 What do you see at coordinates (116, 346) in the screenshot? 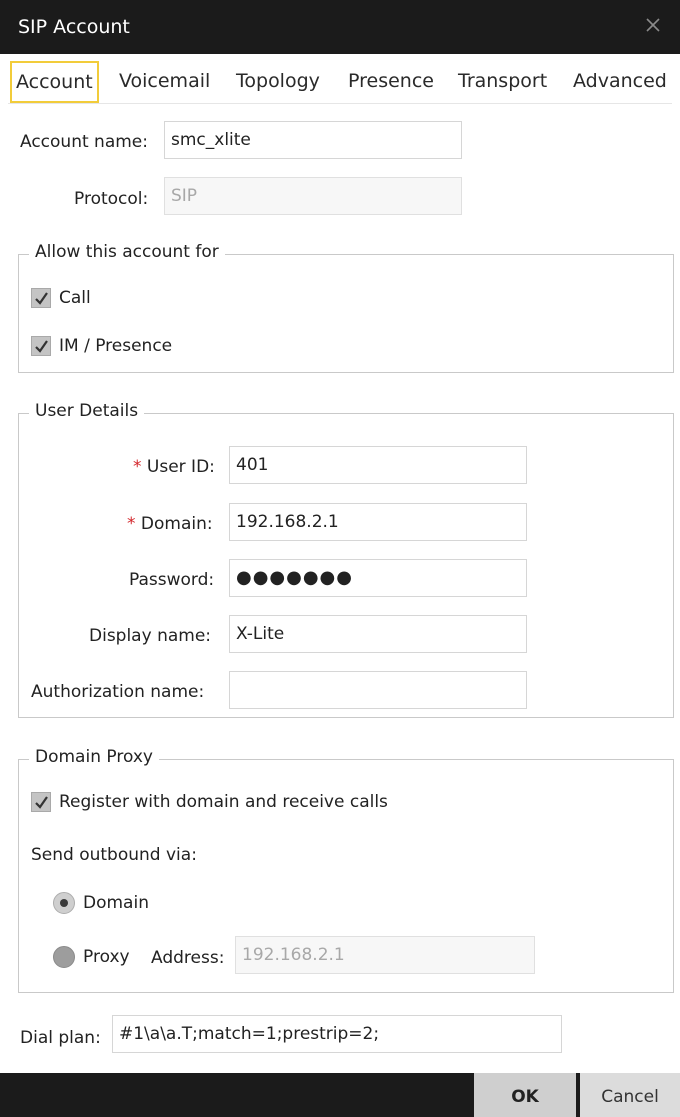
I see `im-presence-label: IM / Presence` at bounding box center [116, 346].